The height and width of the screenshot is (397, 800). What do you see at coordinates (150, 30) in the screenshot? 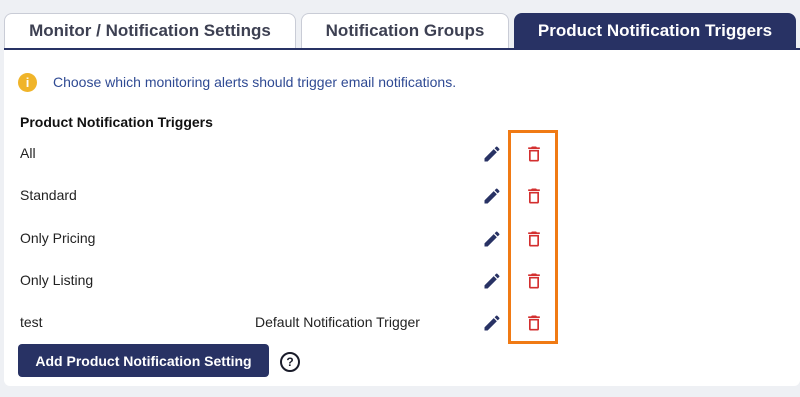
I see `tab-monitor-notification-settings: Monitor / Notification Settings` at bounding box center [150, 30].